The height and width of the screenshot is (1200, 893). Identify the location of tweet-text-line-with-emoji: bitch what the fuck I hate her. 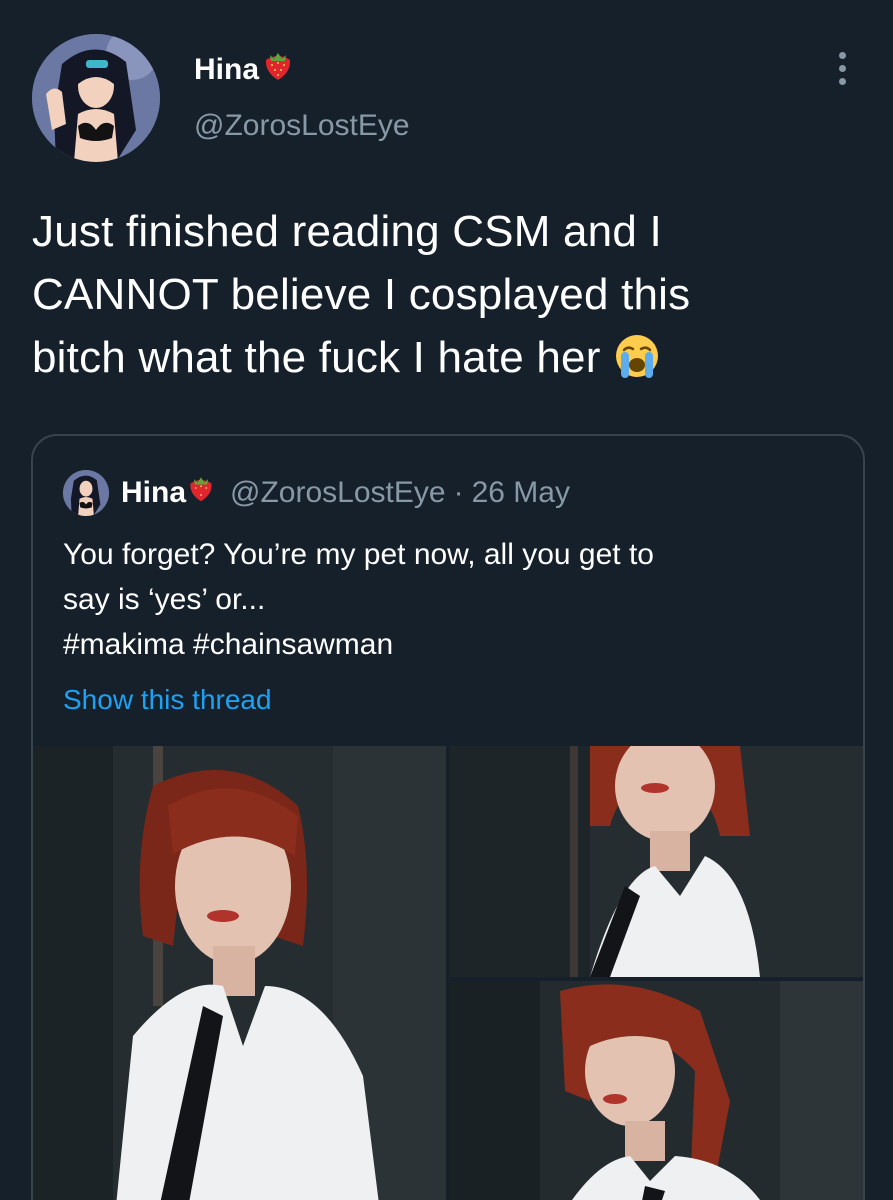
(452, 361).